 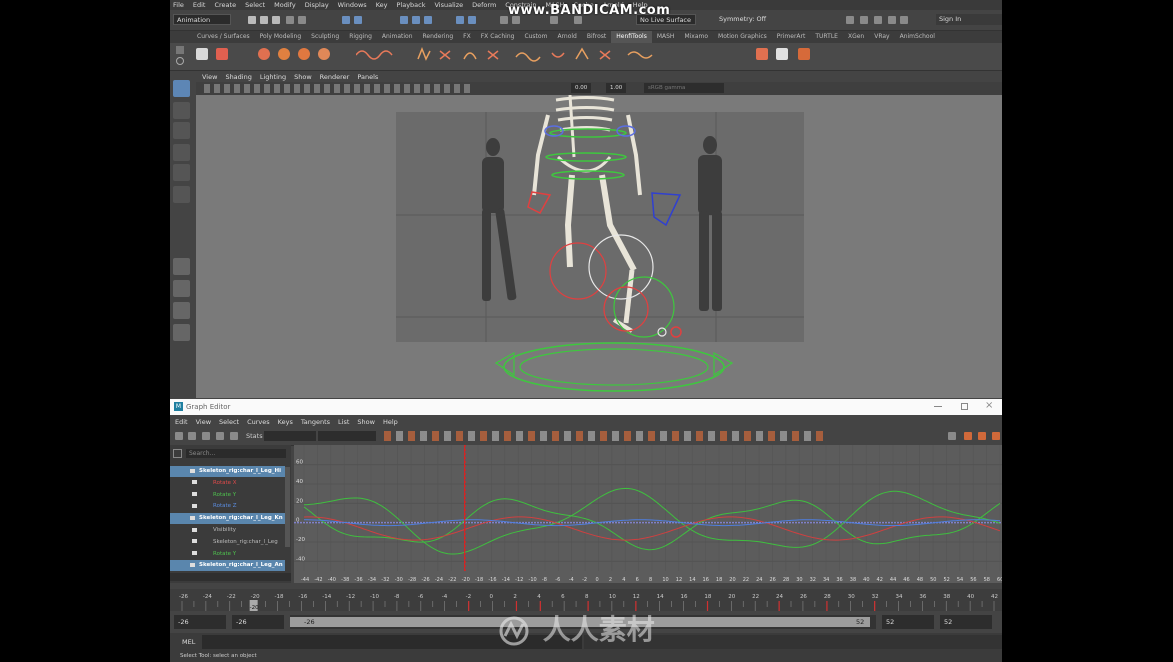 What do you see at coordinates (460, 20) in the screenshot?
I see `snap-view-icon` at bounding box center [460, 20].